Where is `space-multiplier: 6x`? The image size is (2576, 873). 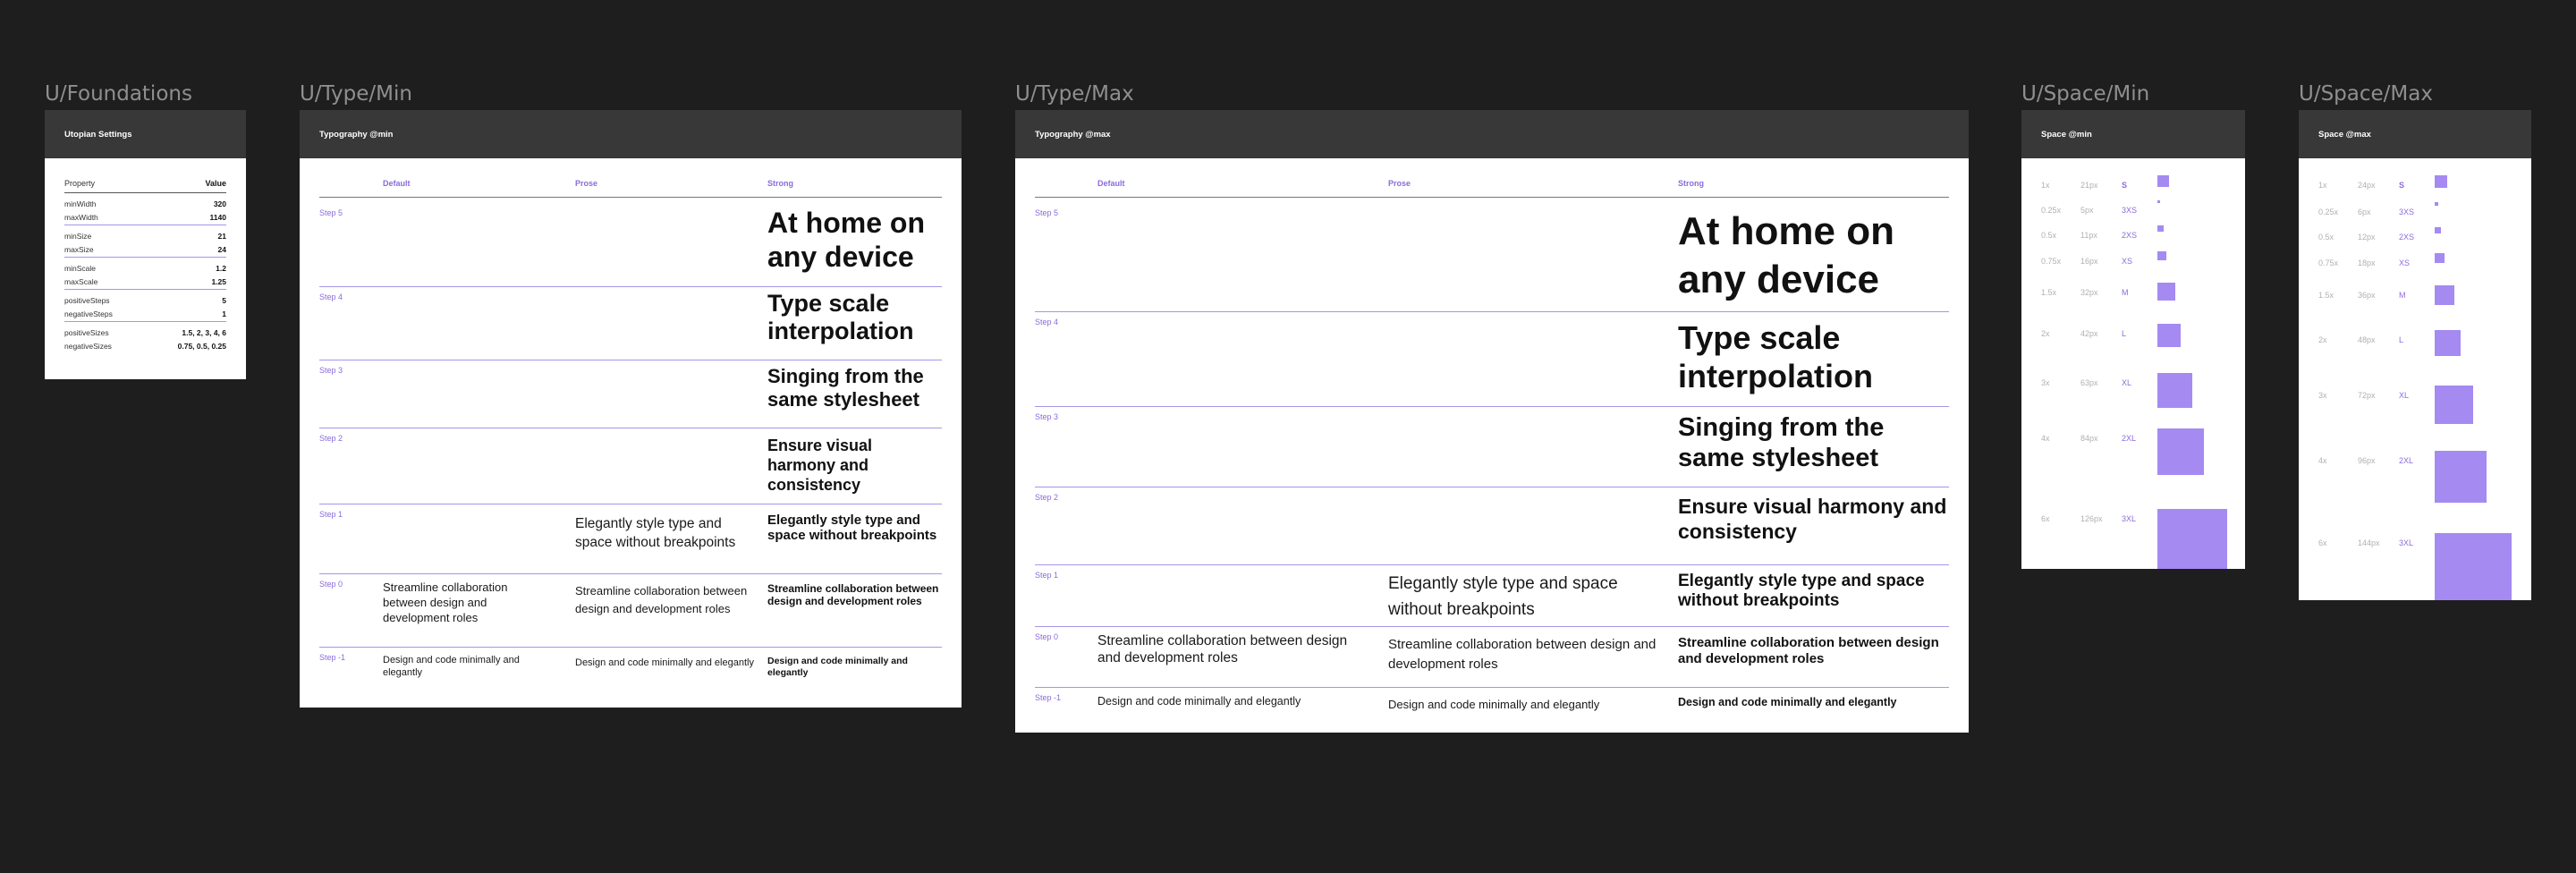 space-multiplier: 6x is located at coordinates (2045, 518).